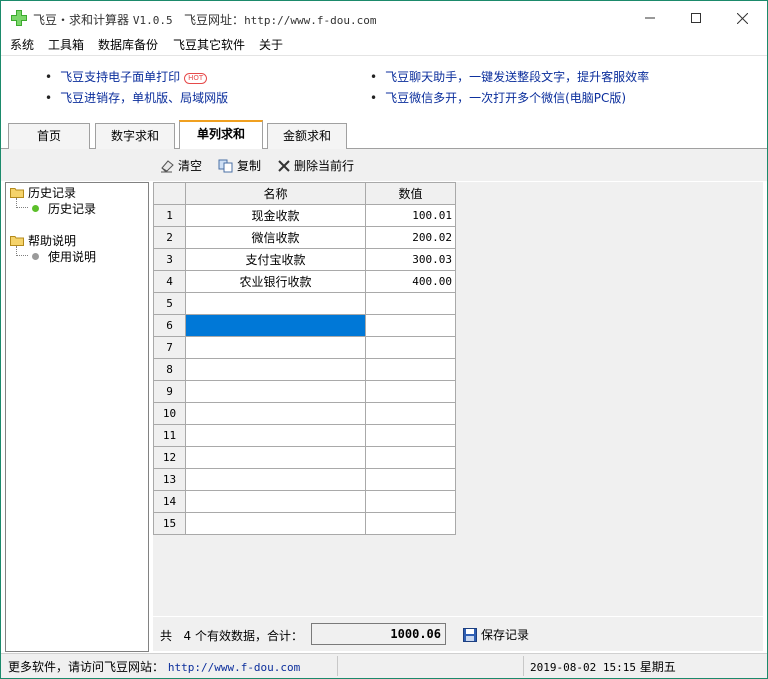 The height and width of the screenshot is (679, 768). What do you see at coordinates (64, 256) in the screenshot?
I see `tree-item-usage: 使用说明` at bounding box center [64, 256].